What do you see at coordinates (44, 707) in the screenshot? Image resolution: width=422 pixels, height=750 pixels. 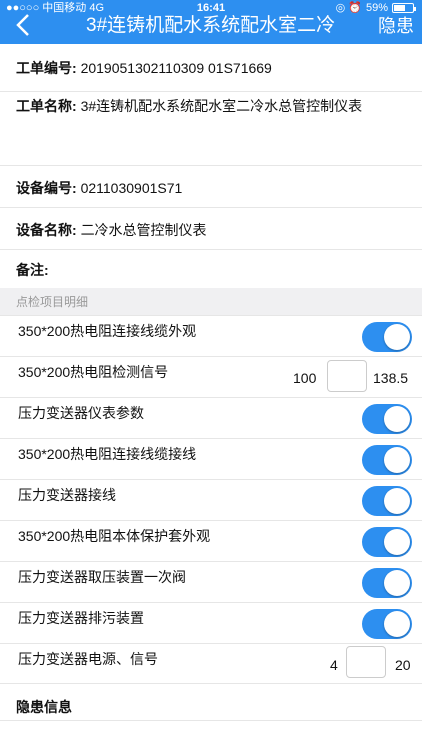 I see `hidden-danger-title: 隐患信息` at bounding box center [44, 707].